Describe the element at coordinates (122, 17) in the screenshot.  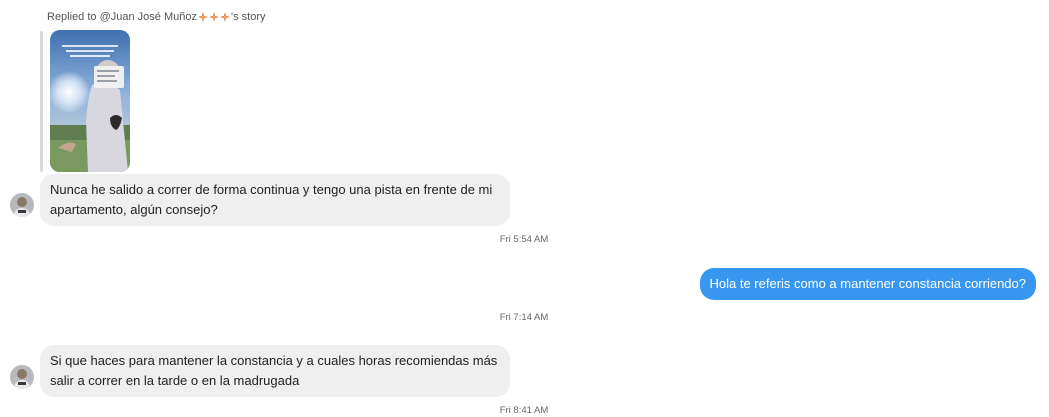
I see `reply-caption-prefix: Replied to @Juan José Muñoz` at that location.